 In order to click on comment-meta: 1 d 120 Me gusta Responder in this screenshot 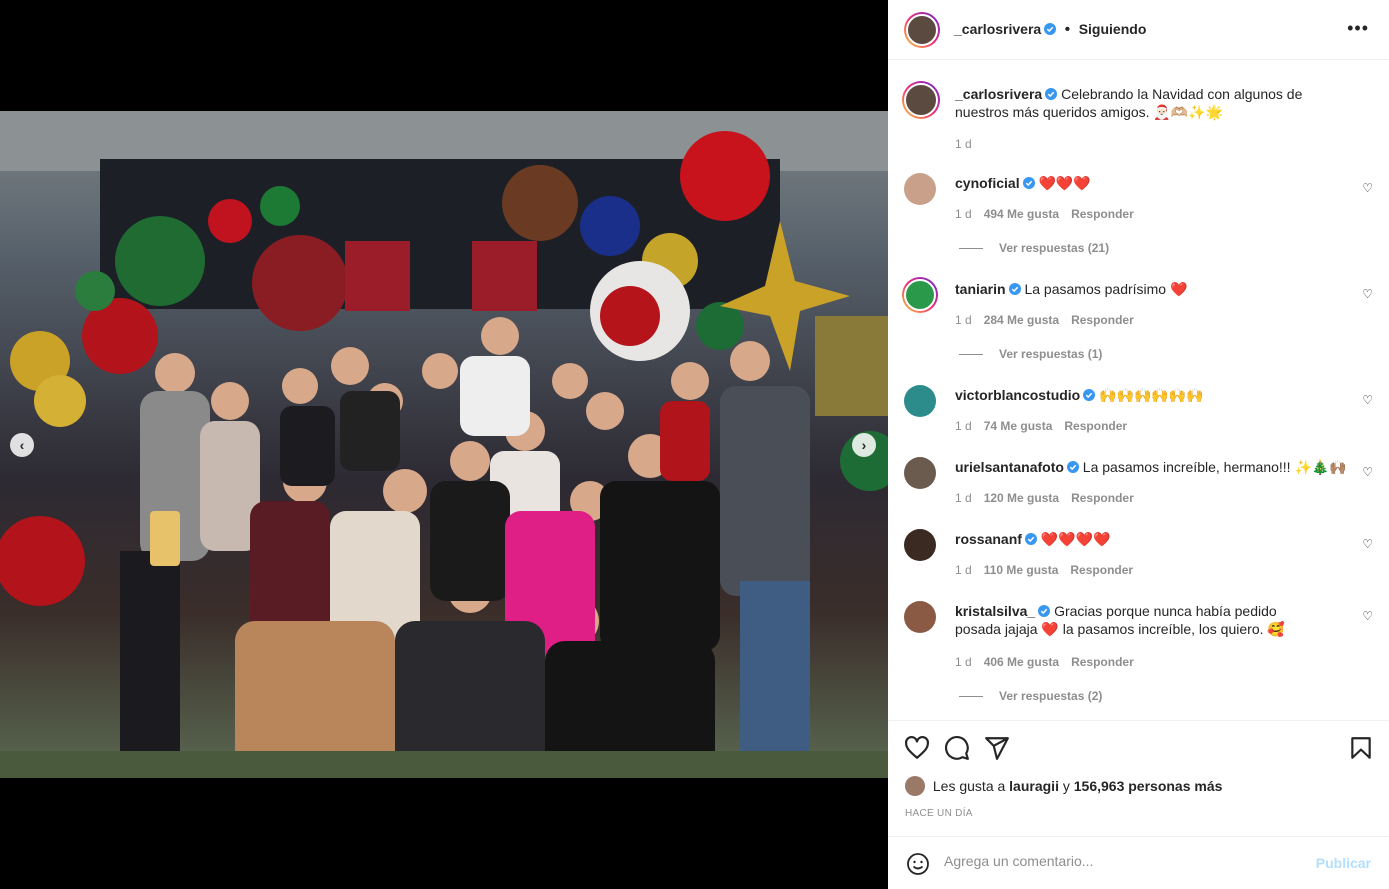, I will do `click(1050, 498)`.